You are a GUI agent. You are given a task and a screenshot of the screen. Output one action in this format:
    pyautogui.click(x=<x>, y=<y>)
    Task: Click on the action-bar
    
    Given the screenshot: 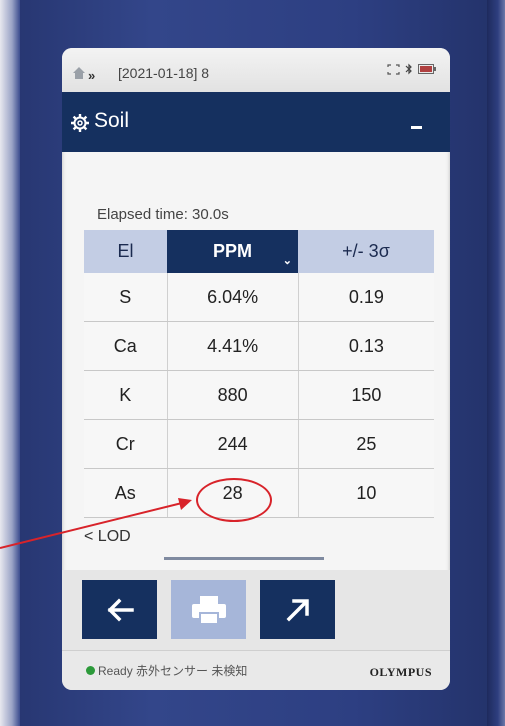 What is the action you would take?
    pyautogui.click(x=256, y=610)
    